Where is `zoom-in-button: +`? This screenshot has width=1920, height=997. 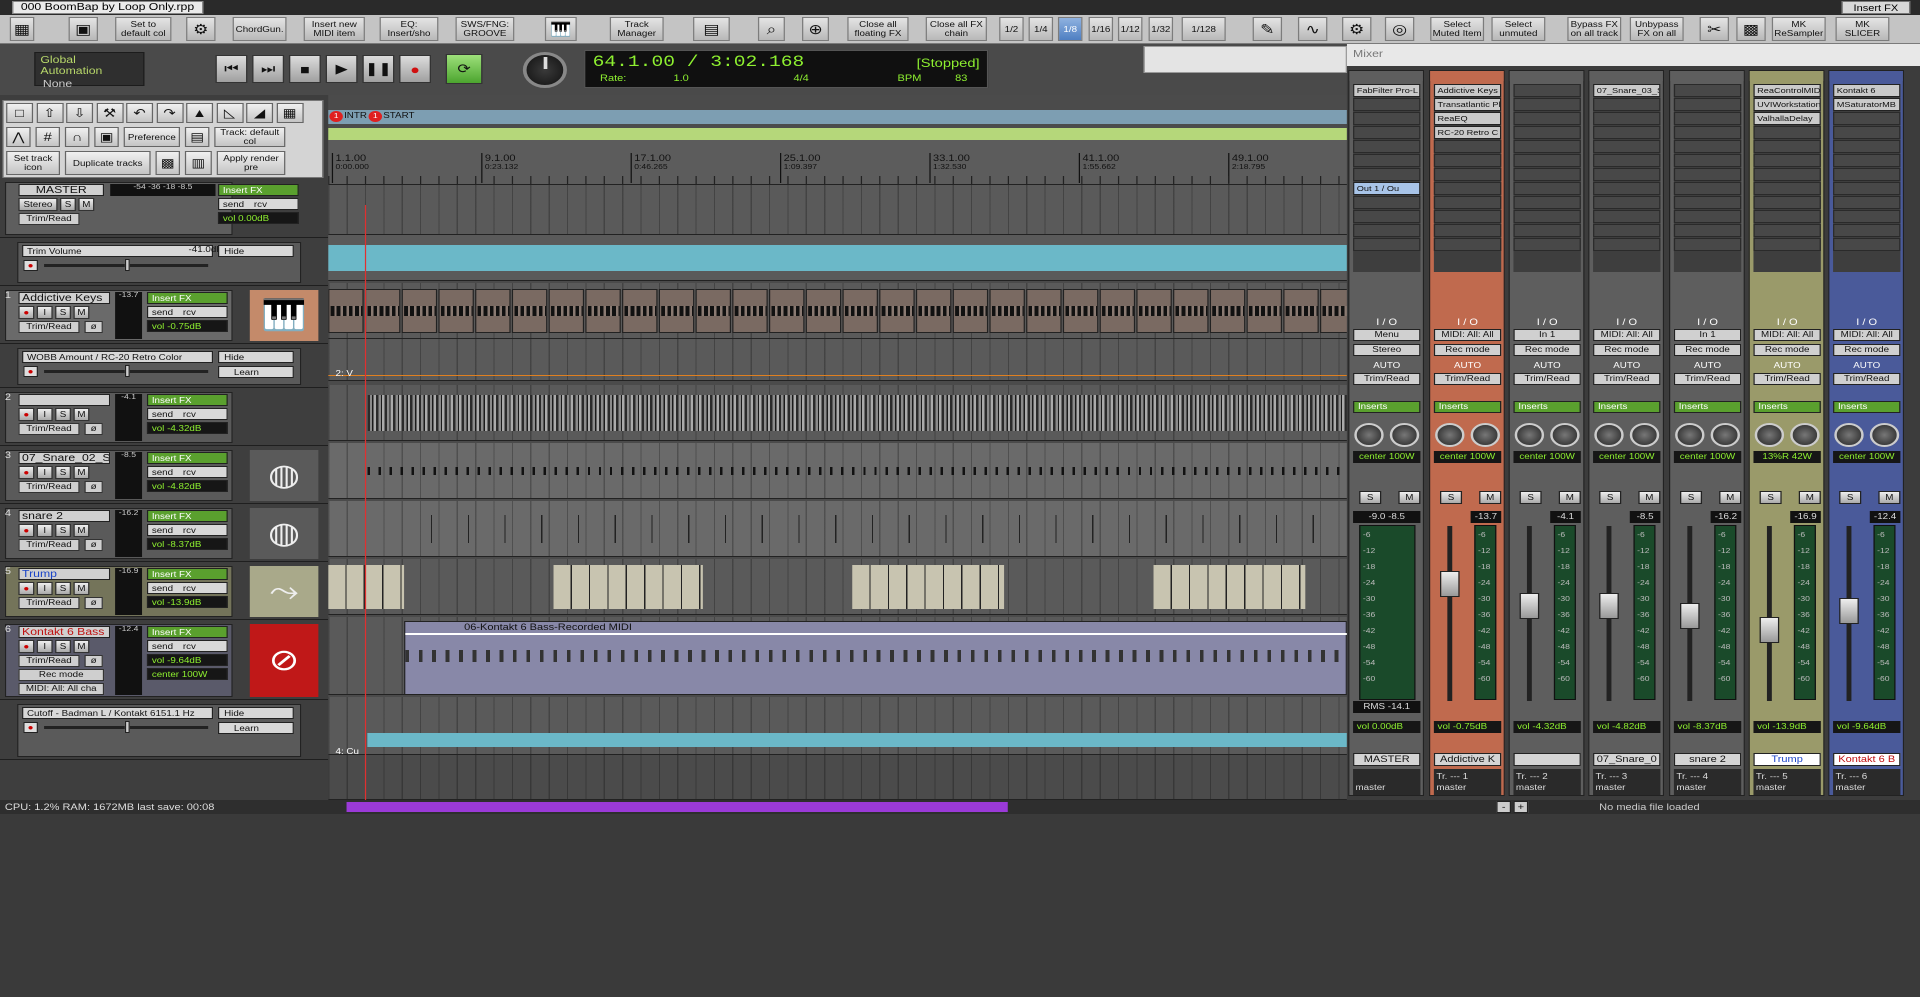 zoom-in-button: + is located at coordinates (1521, 807).